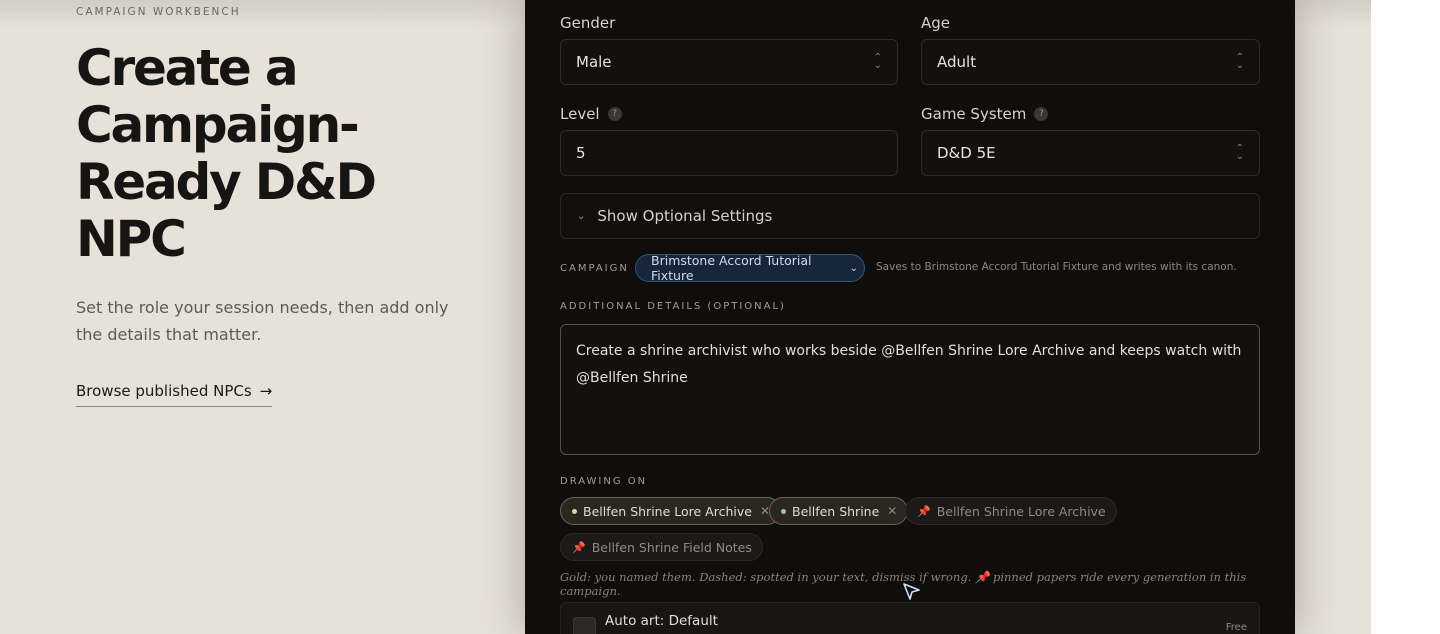 Image resolution: width=1440 pixels, height=634 pixels. I want to click on chip-named-source: Bellfen Shrine Lore Archive ✕, so click(671, 511).